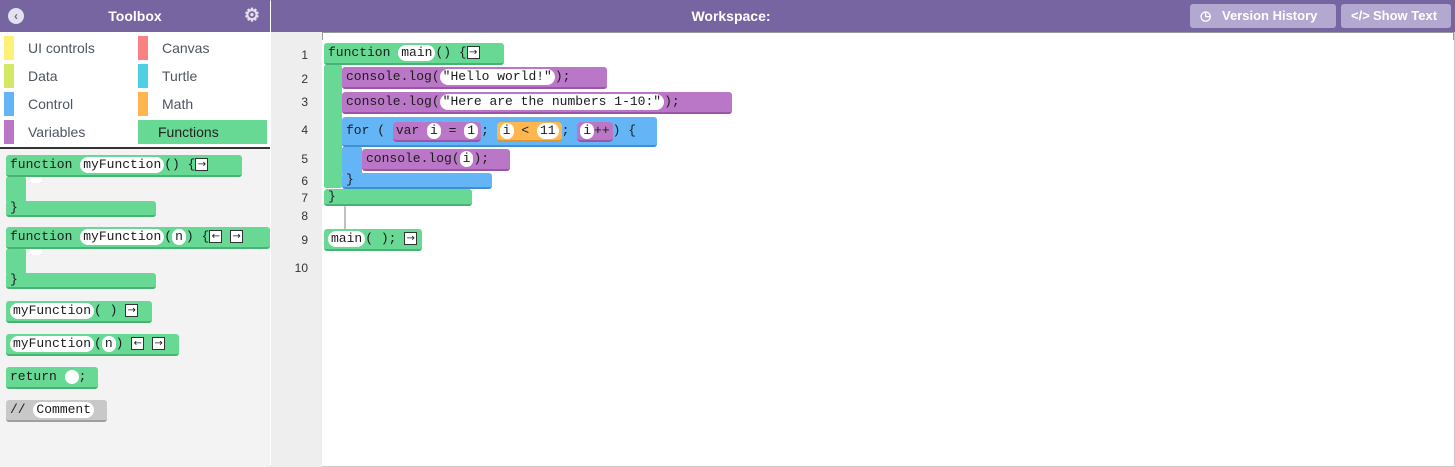 The image size is (1455, 467). Describe the element at coordinates (304, 79) in the screenshot. I see `line-number: 2` at that location.